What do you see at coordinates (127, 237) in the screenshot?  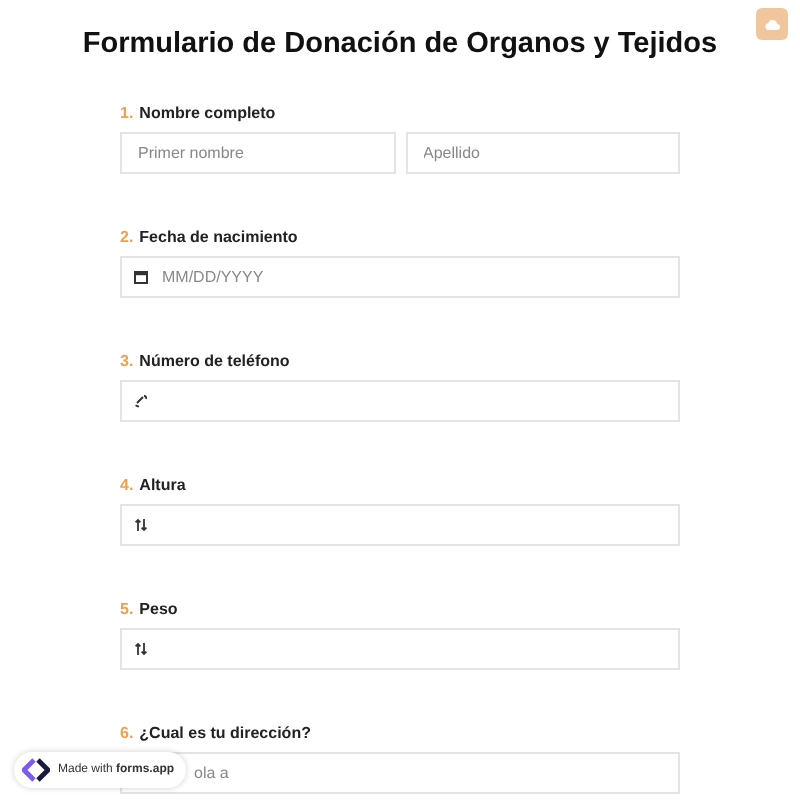 I see `question-number: 2.` at bounding box center [127, 237].